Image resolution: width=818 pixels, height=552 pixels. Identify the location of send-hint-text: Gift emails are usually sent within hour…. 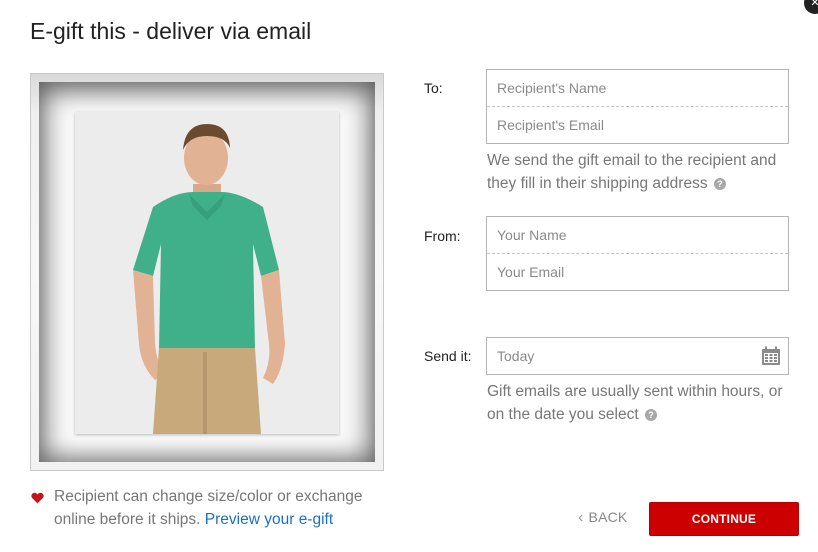
(635, 403).